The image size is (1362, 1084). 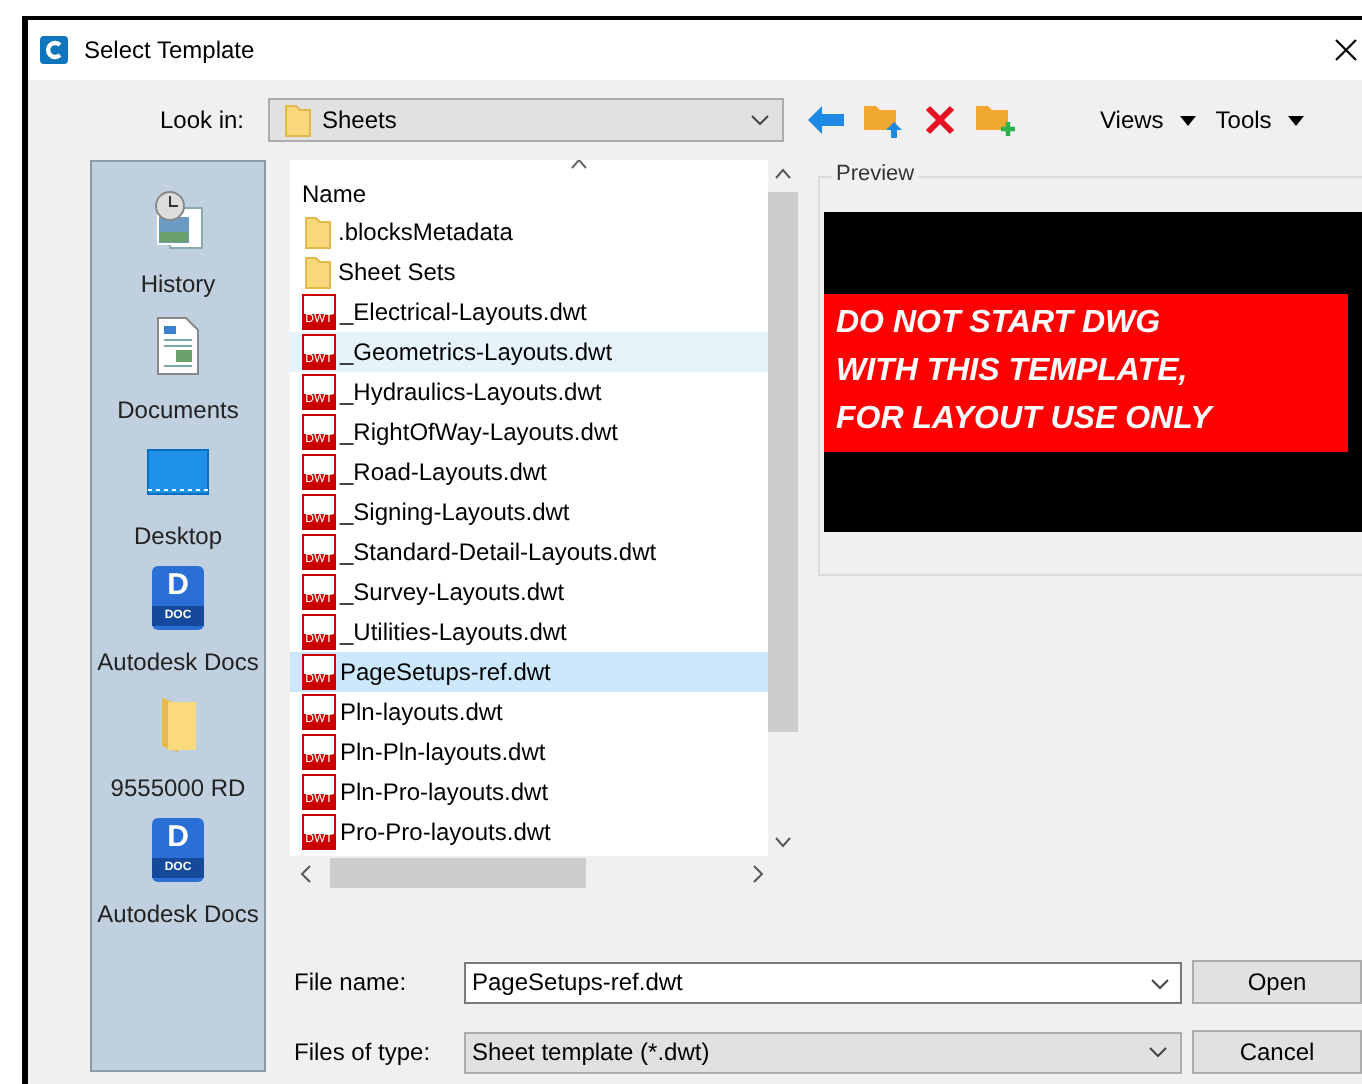 What do you see at coordinates (170, 50) in the screenshot?
I see `window-title: Select Template` at bounding box center [170, 50].